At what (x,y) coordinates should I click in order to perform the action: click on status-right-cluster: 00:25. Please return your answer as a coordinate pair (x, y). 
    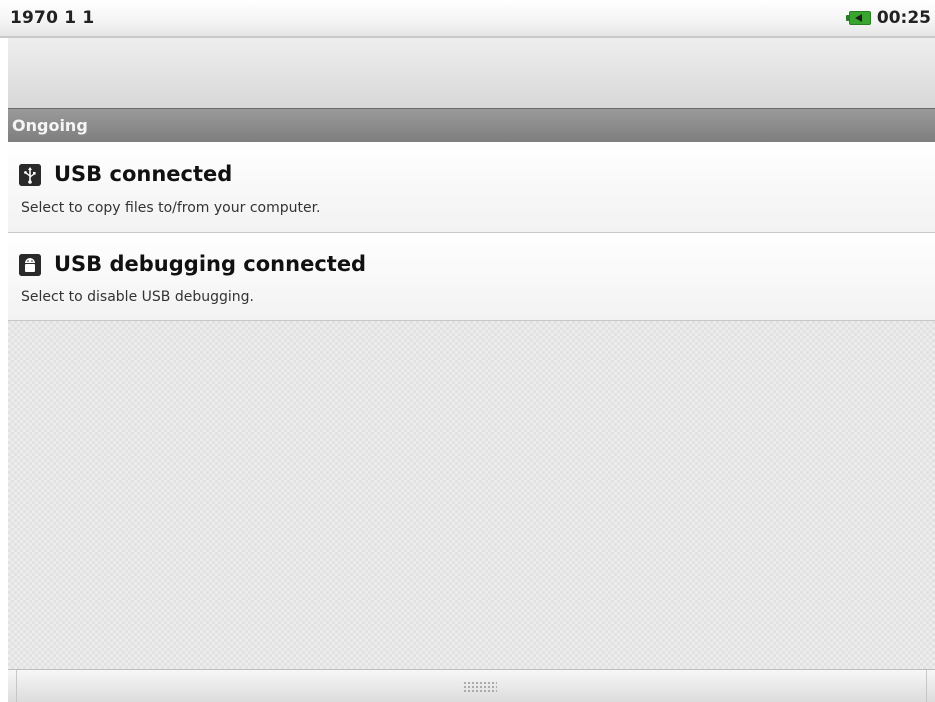
    Looking at the image, I should click on (888, 18).